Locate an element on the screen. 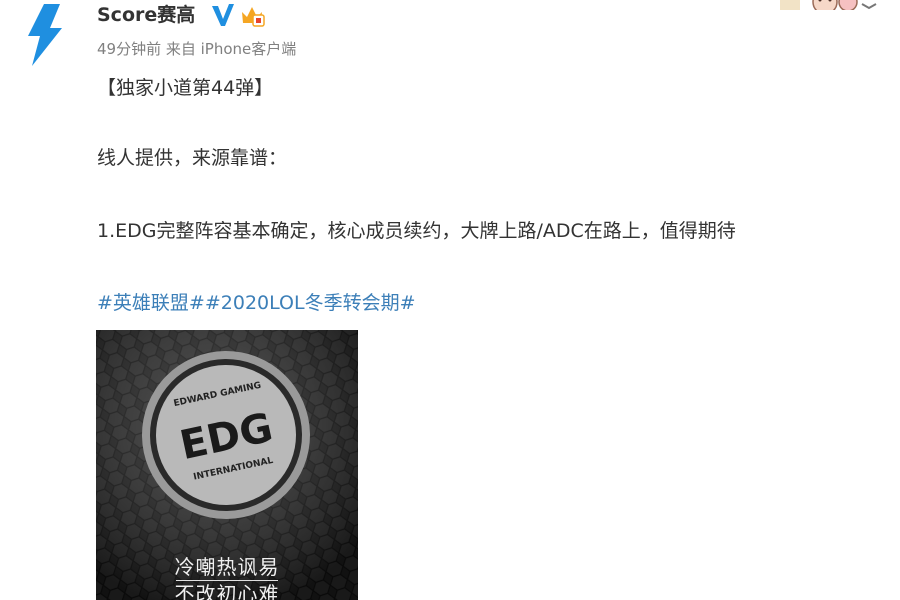 This screenshot has height=600, width=900. post-title-line: 【独家小道第44弹】 is located at coordinates (185, 88).